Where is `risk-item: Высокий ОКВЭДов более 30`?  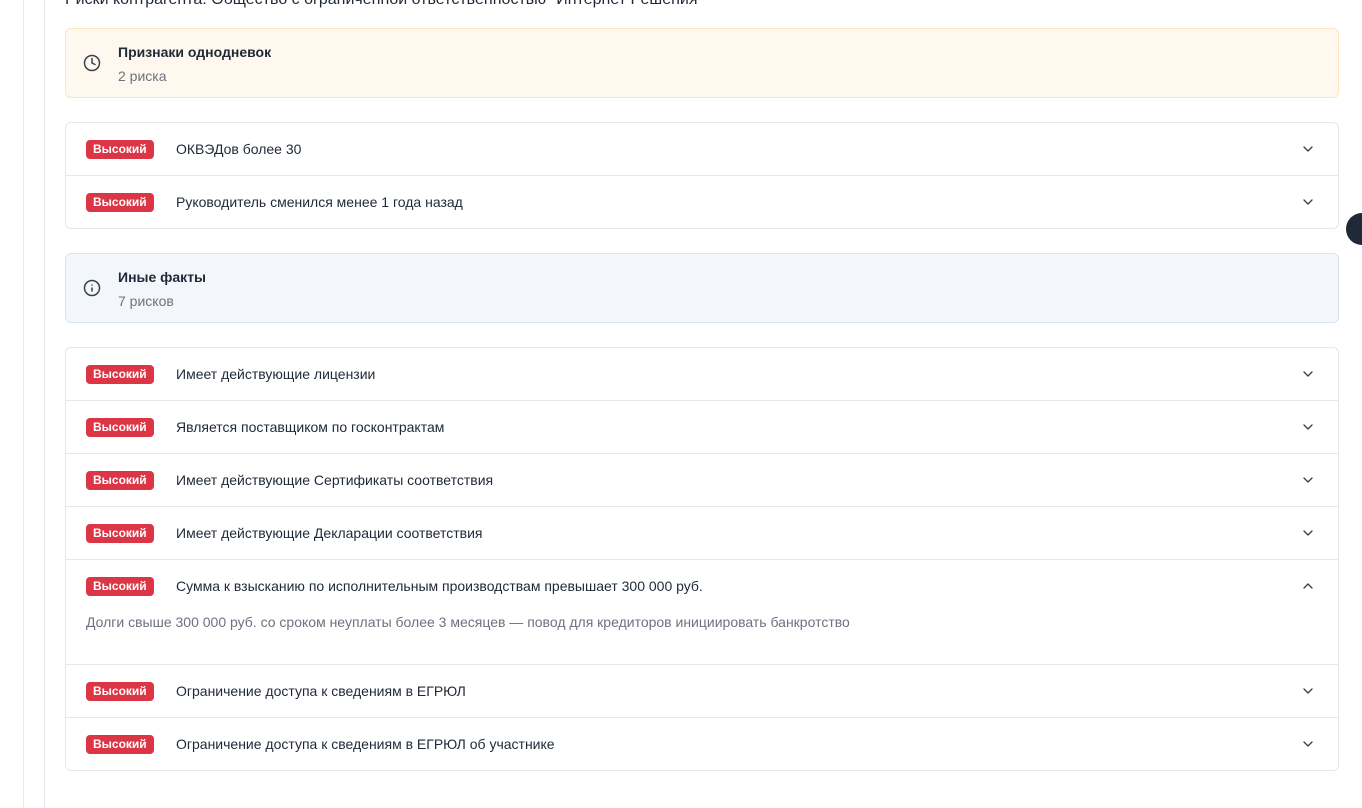 risk-item: Высокий ОКВЭДов более 30 is located at coordinates (702, 149).